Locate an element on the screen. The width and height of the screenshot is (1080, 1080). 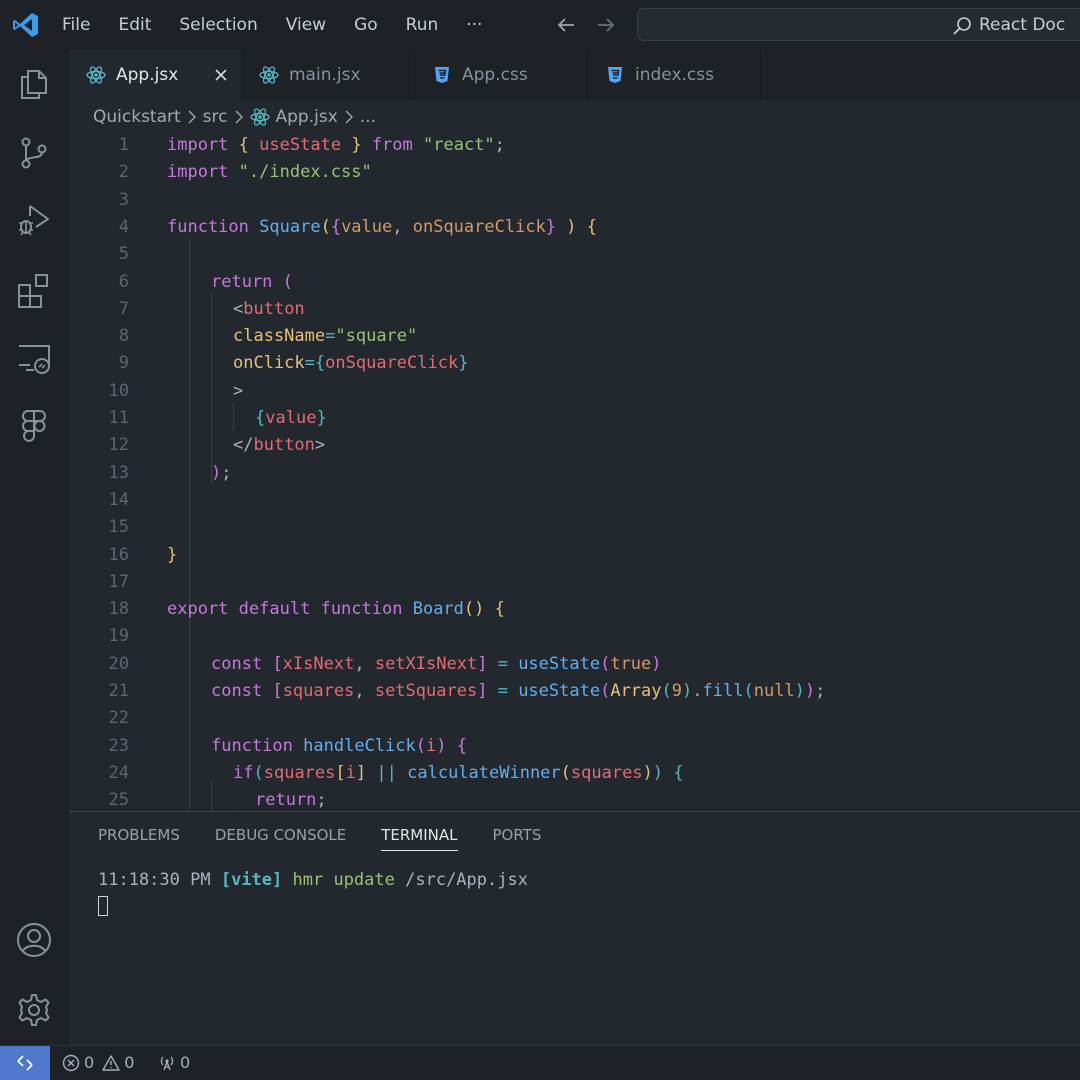
tab-label: App.css is located at coordinates (495, 75).